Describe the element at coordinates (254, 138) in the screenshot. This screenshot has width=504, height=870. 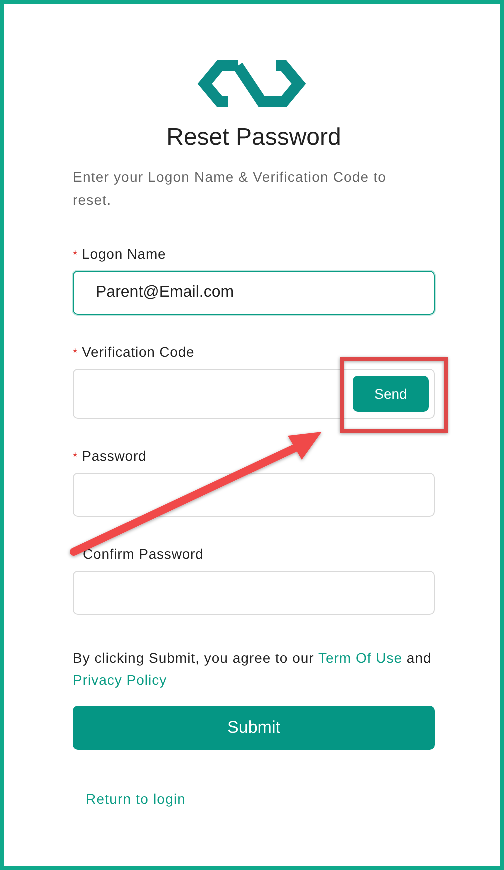
I see `page-title: Reset Password` at that location.